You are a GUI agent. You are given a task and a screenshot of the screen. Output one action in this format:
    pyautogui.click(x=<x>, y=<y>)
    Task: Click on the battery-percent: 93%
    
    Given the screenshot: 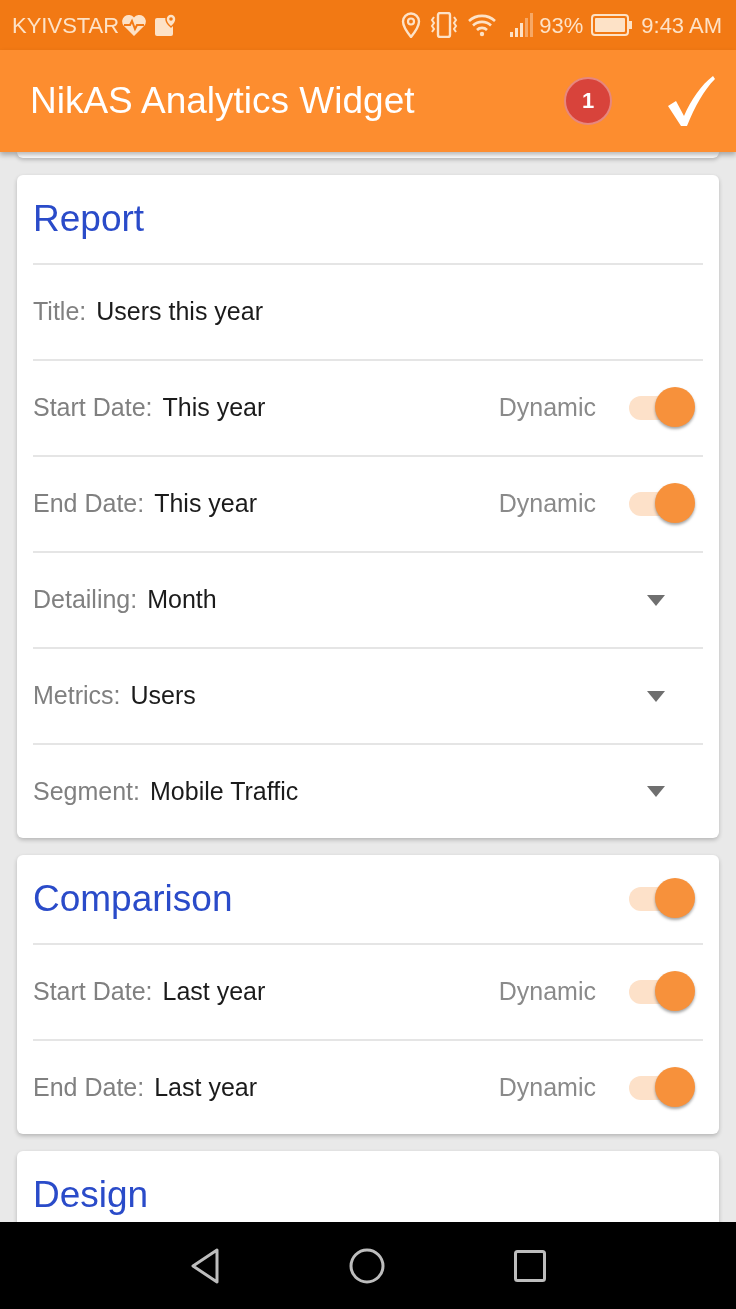 What is the action you would take?
    pyautogui.click(x=561, y=25)
    